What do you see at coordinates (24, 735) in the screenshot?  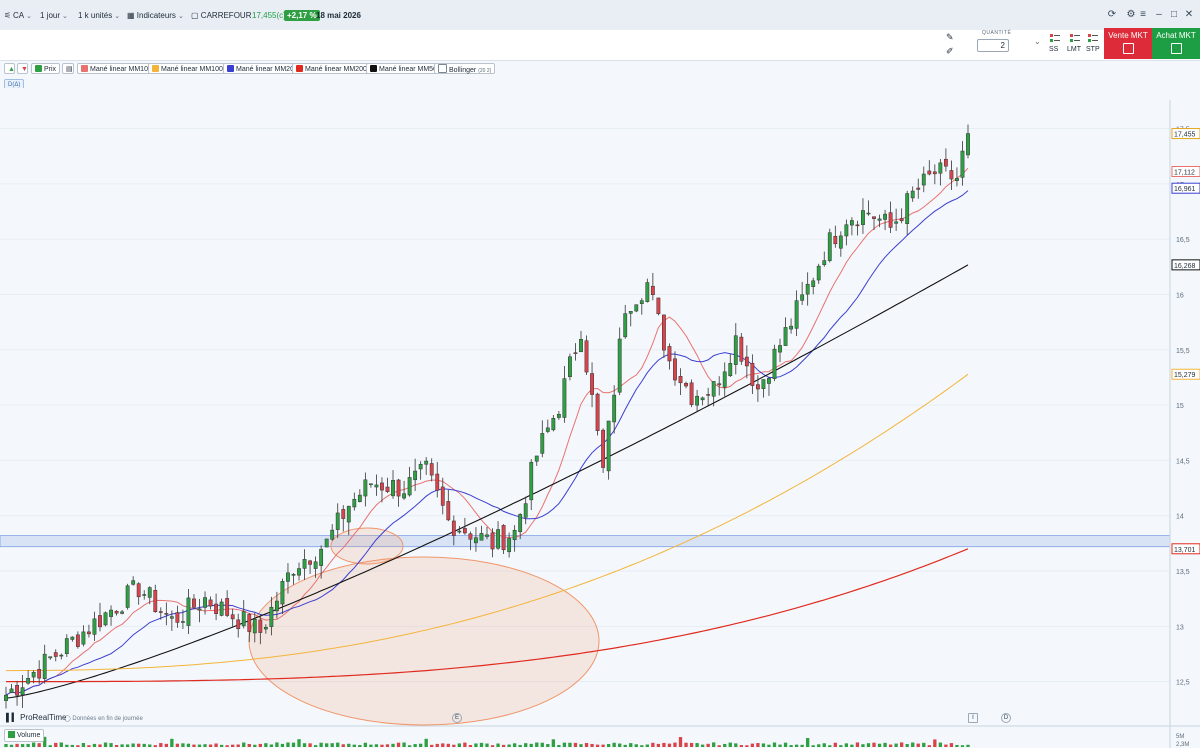 I see `volume-label: Volume` at bounding box center [24, 735].